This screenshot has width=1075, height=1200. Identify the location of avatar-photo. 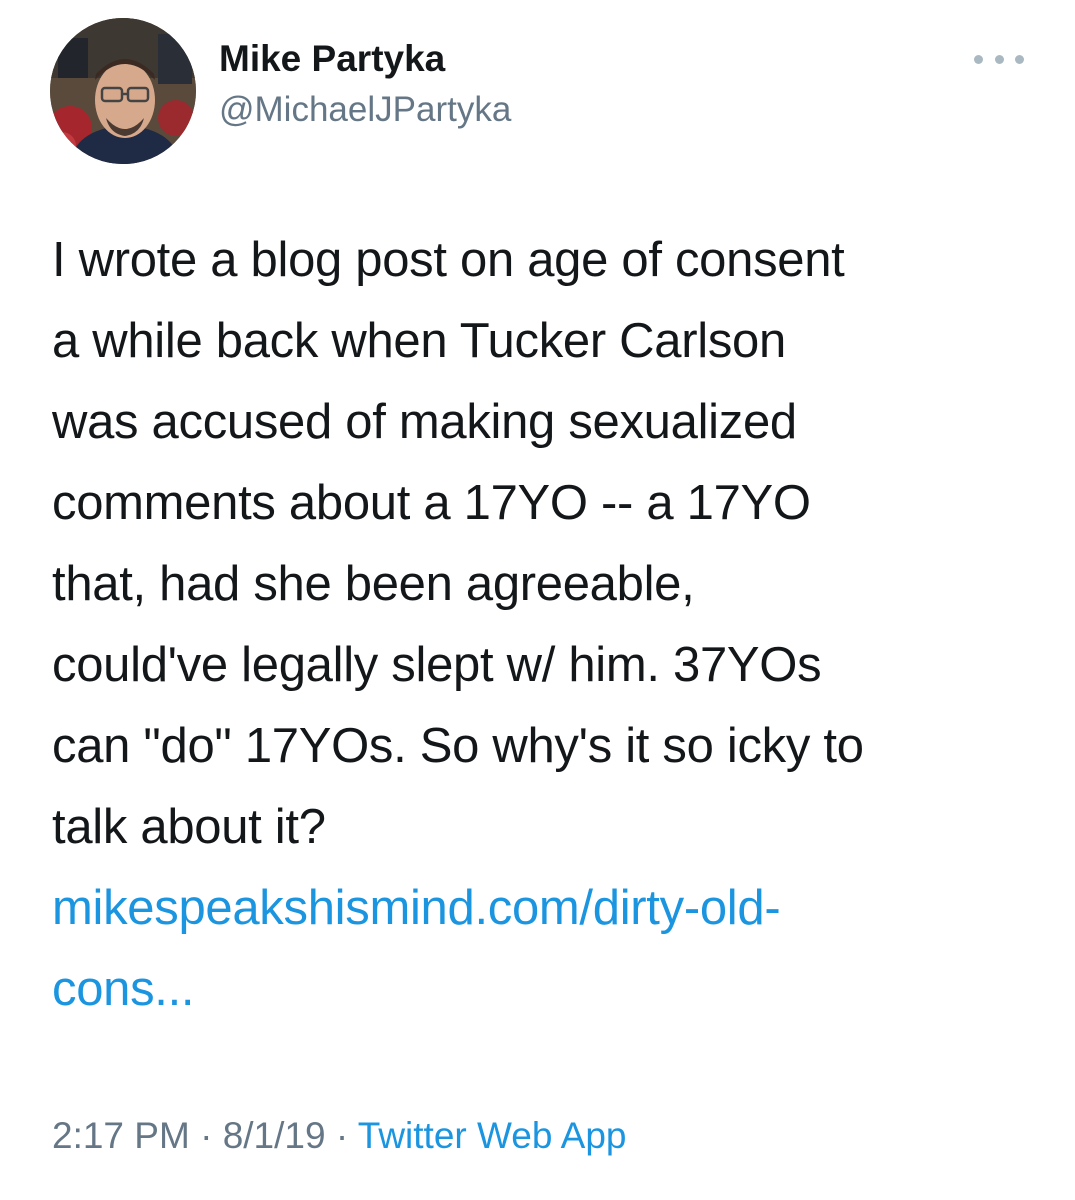
(123, 91).